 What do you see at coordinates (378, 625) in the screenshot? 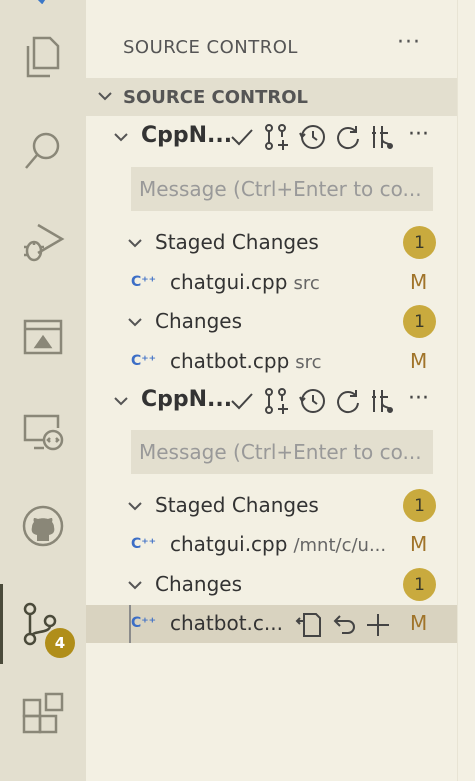
I see `stage-changes-icon` at bounding box center [378, 625].